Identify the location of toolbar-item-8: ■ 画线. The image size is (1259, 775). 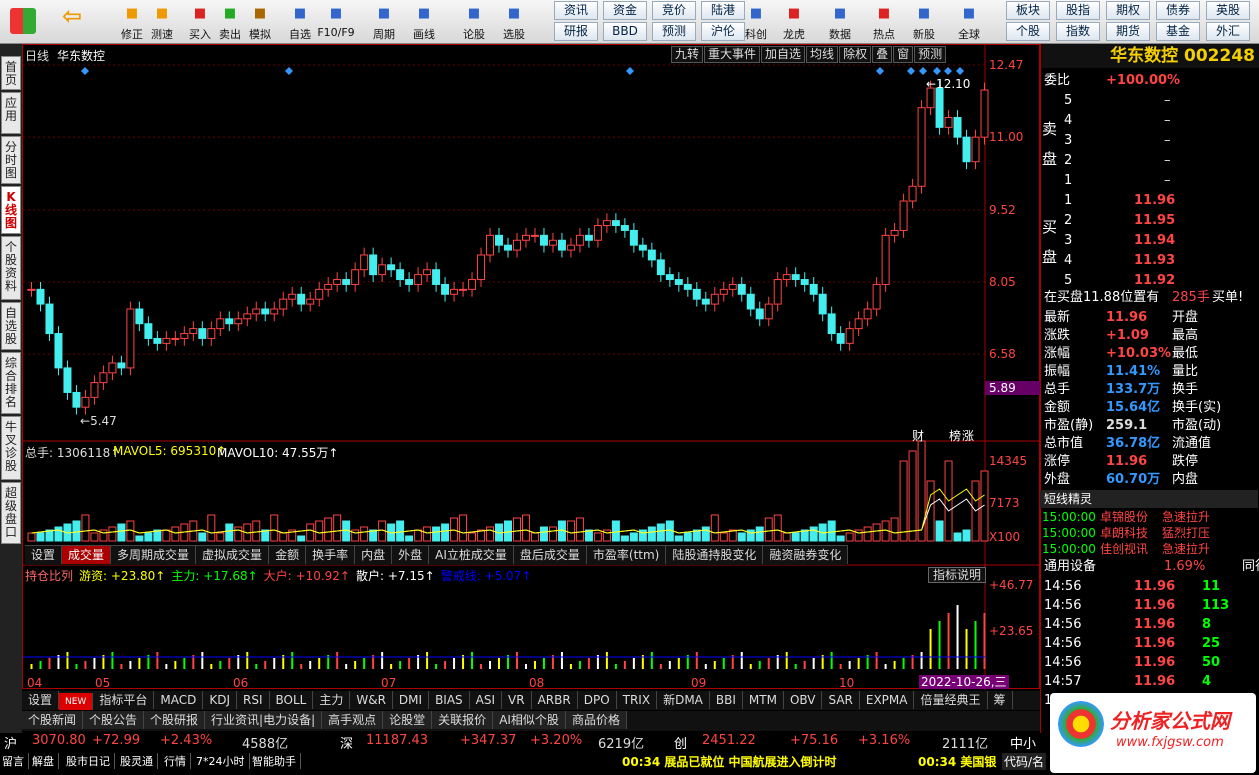
(424, 22).